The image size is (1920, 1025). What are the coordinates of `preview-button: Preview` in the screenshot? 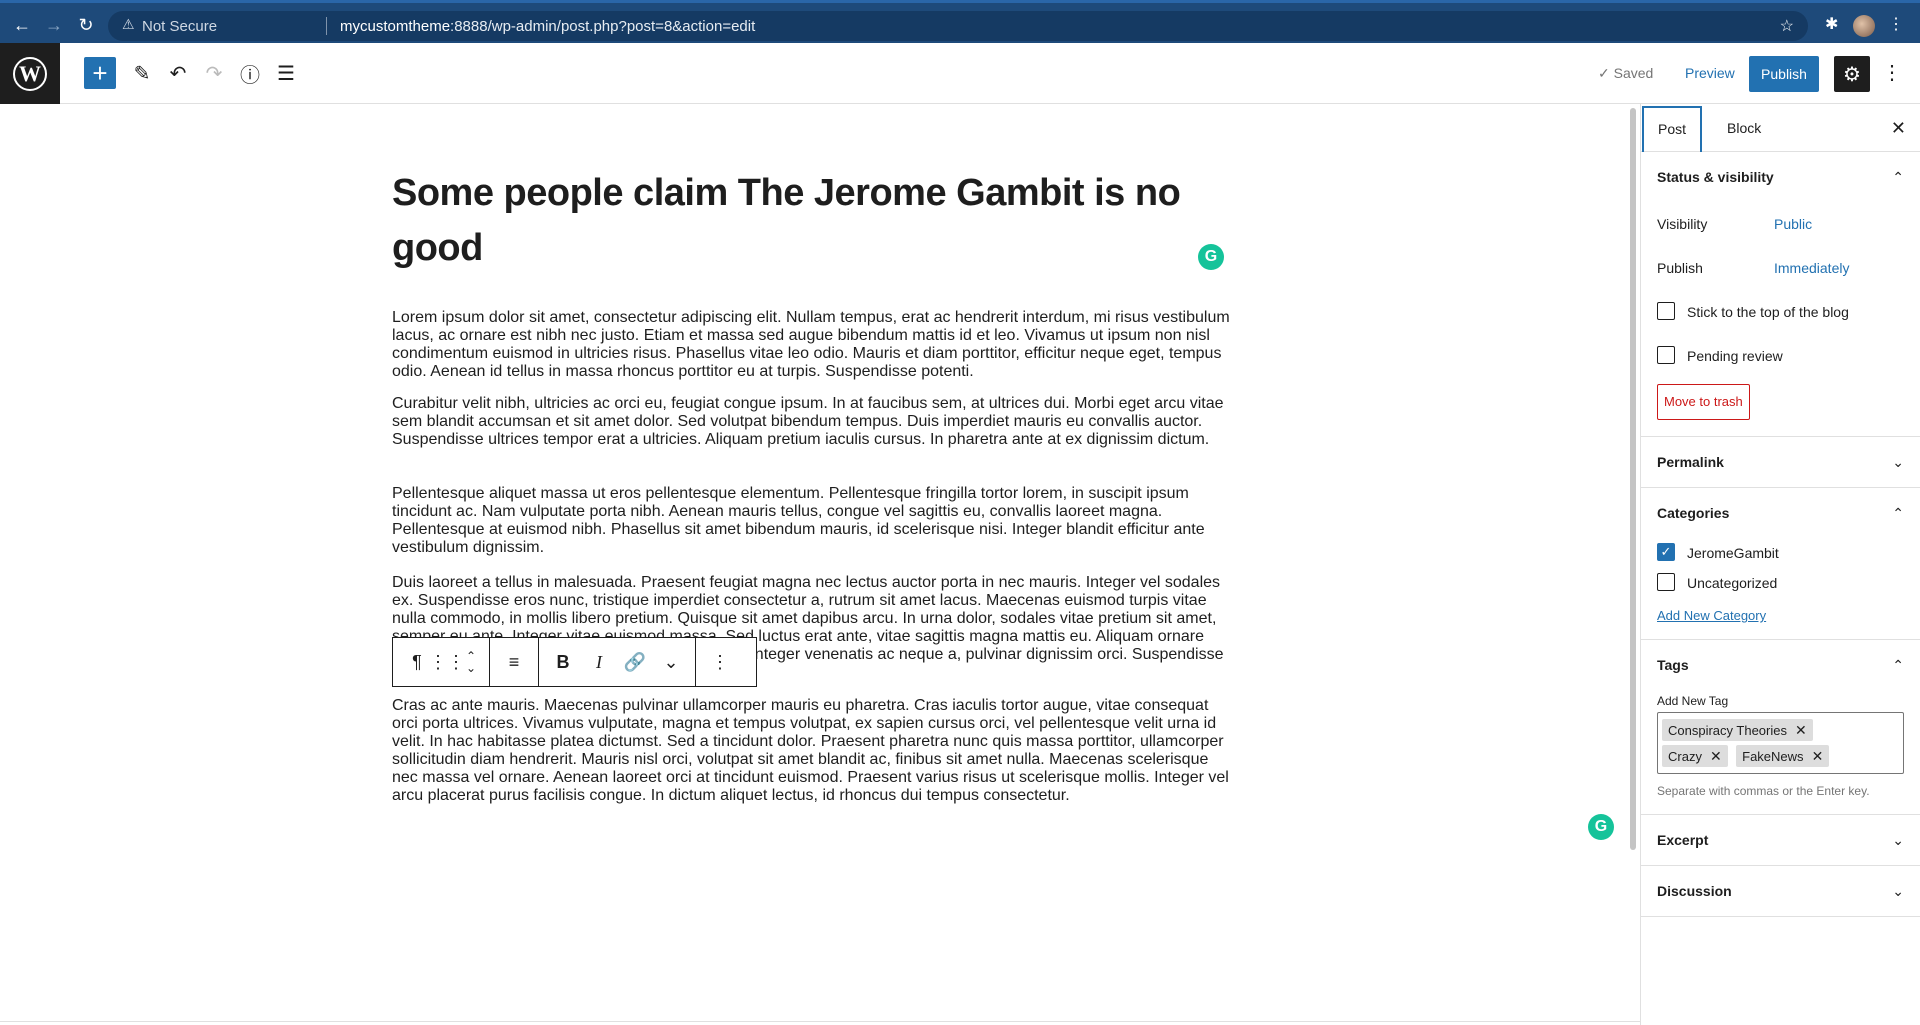 It's located at (1710, 73).